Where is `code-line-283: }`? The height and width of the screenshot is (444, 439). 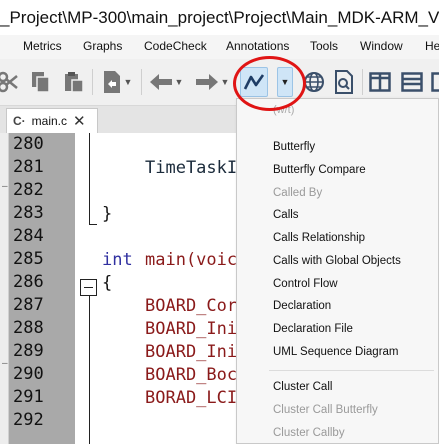 code-line-283: } is located at coordinates (107, 214).